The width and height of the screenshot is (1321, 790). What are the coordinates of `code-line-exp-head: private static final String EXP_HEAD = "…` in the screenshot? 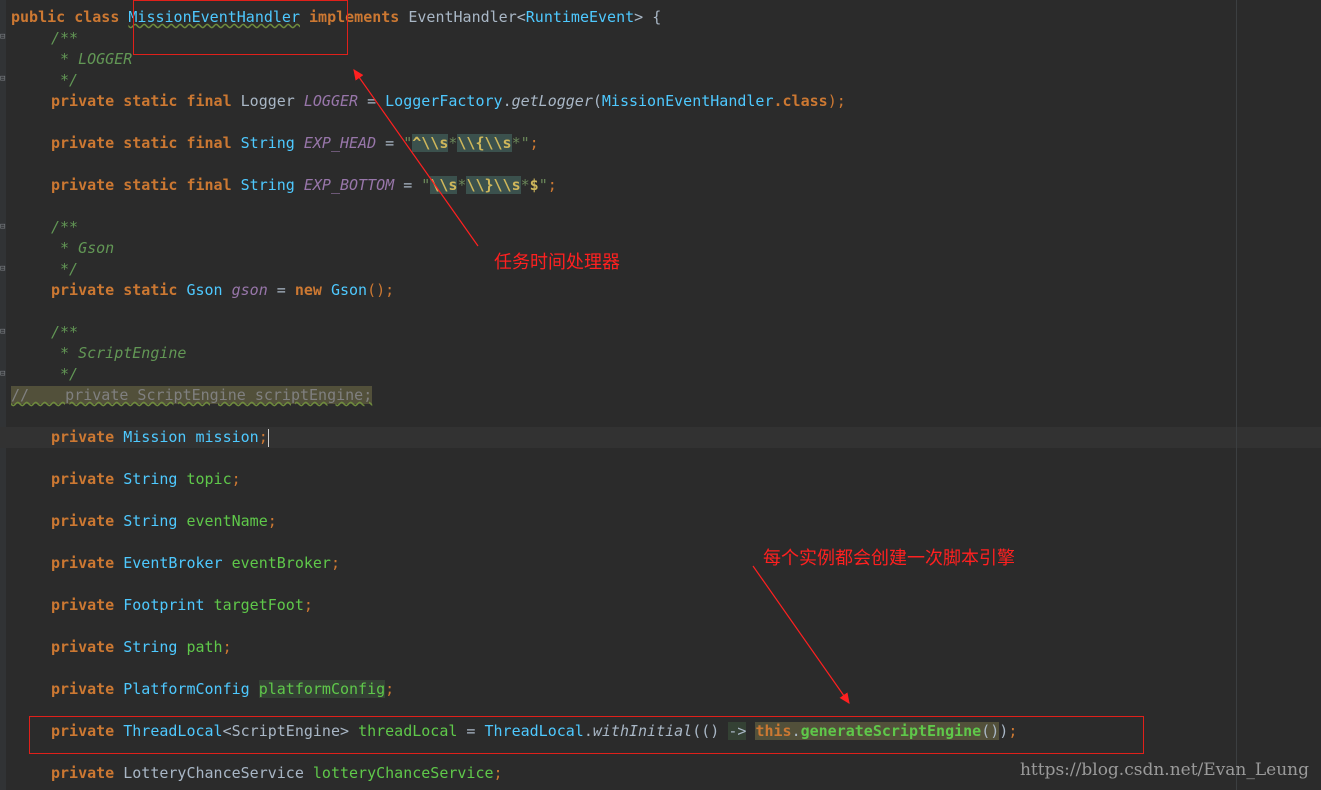 It's located at (295, 143).